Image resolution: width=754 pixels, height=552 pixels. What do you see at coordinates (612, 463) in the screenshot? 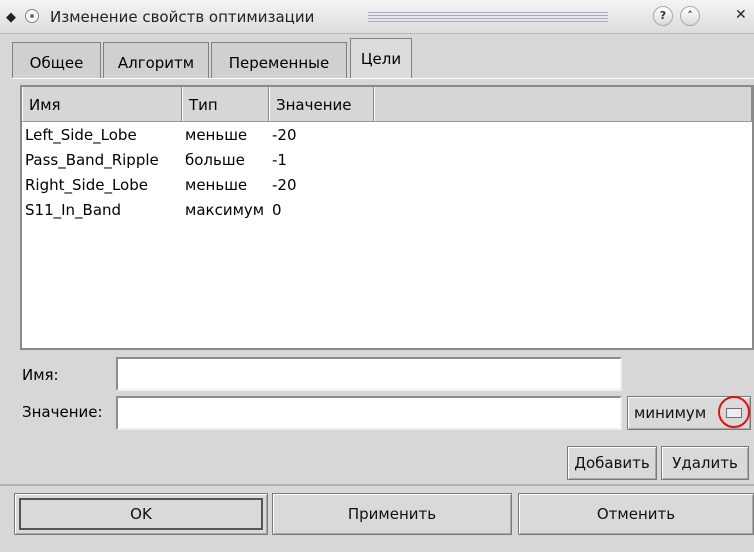
I see `add-button: Добавить` at bounding box center [612, 463].